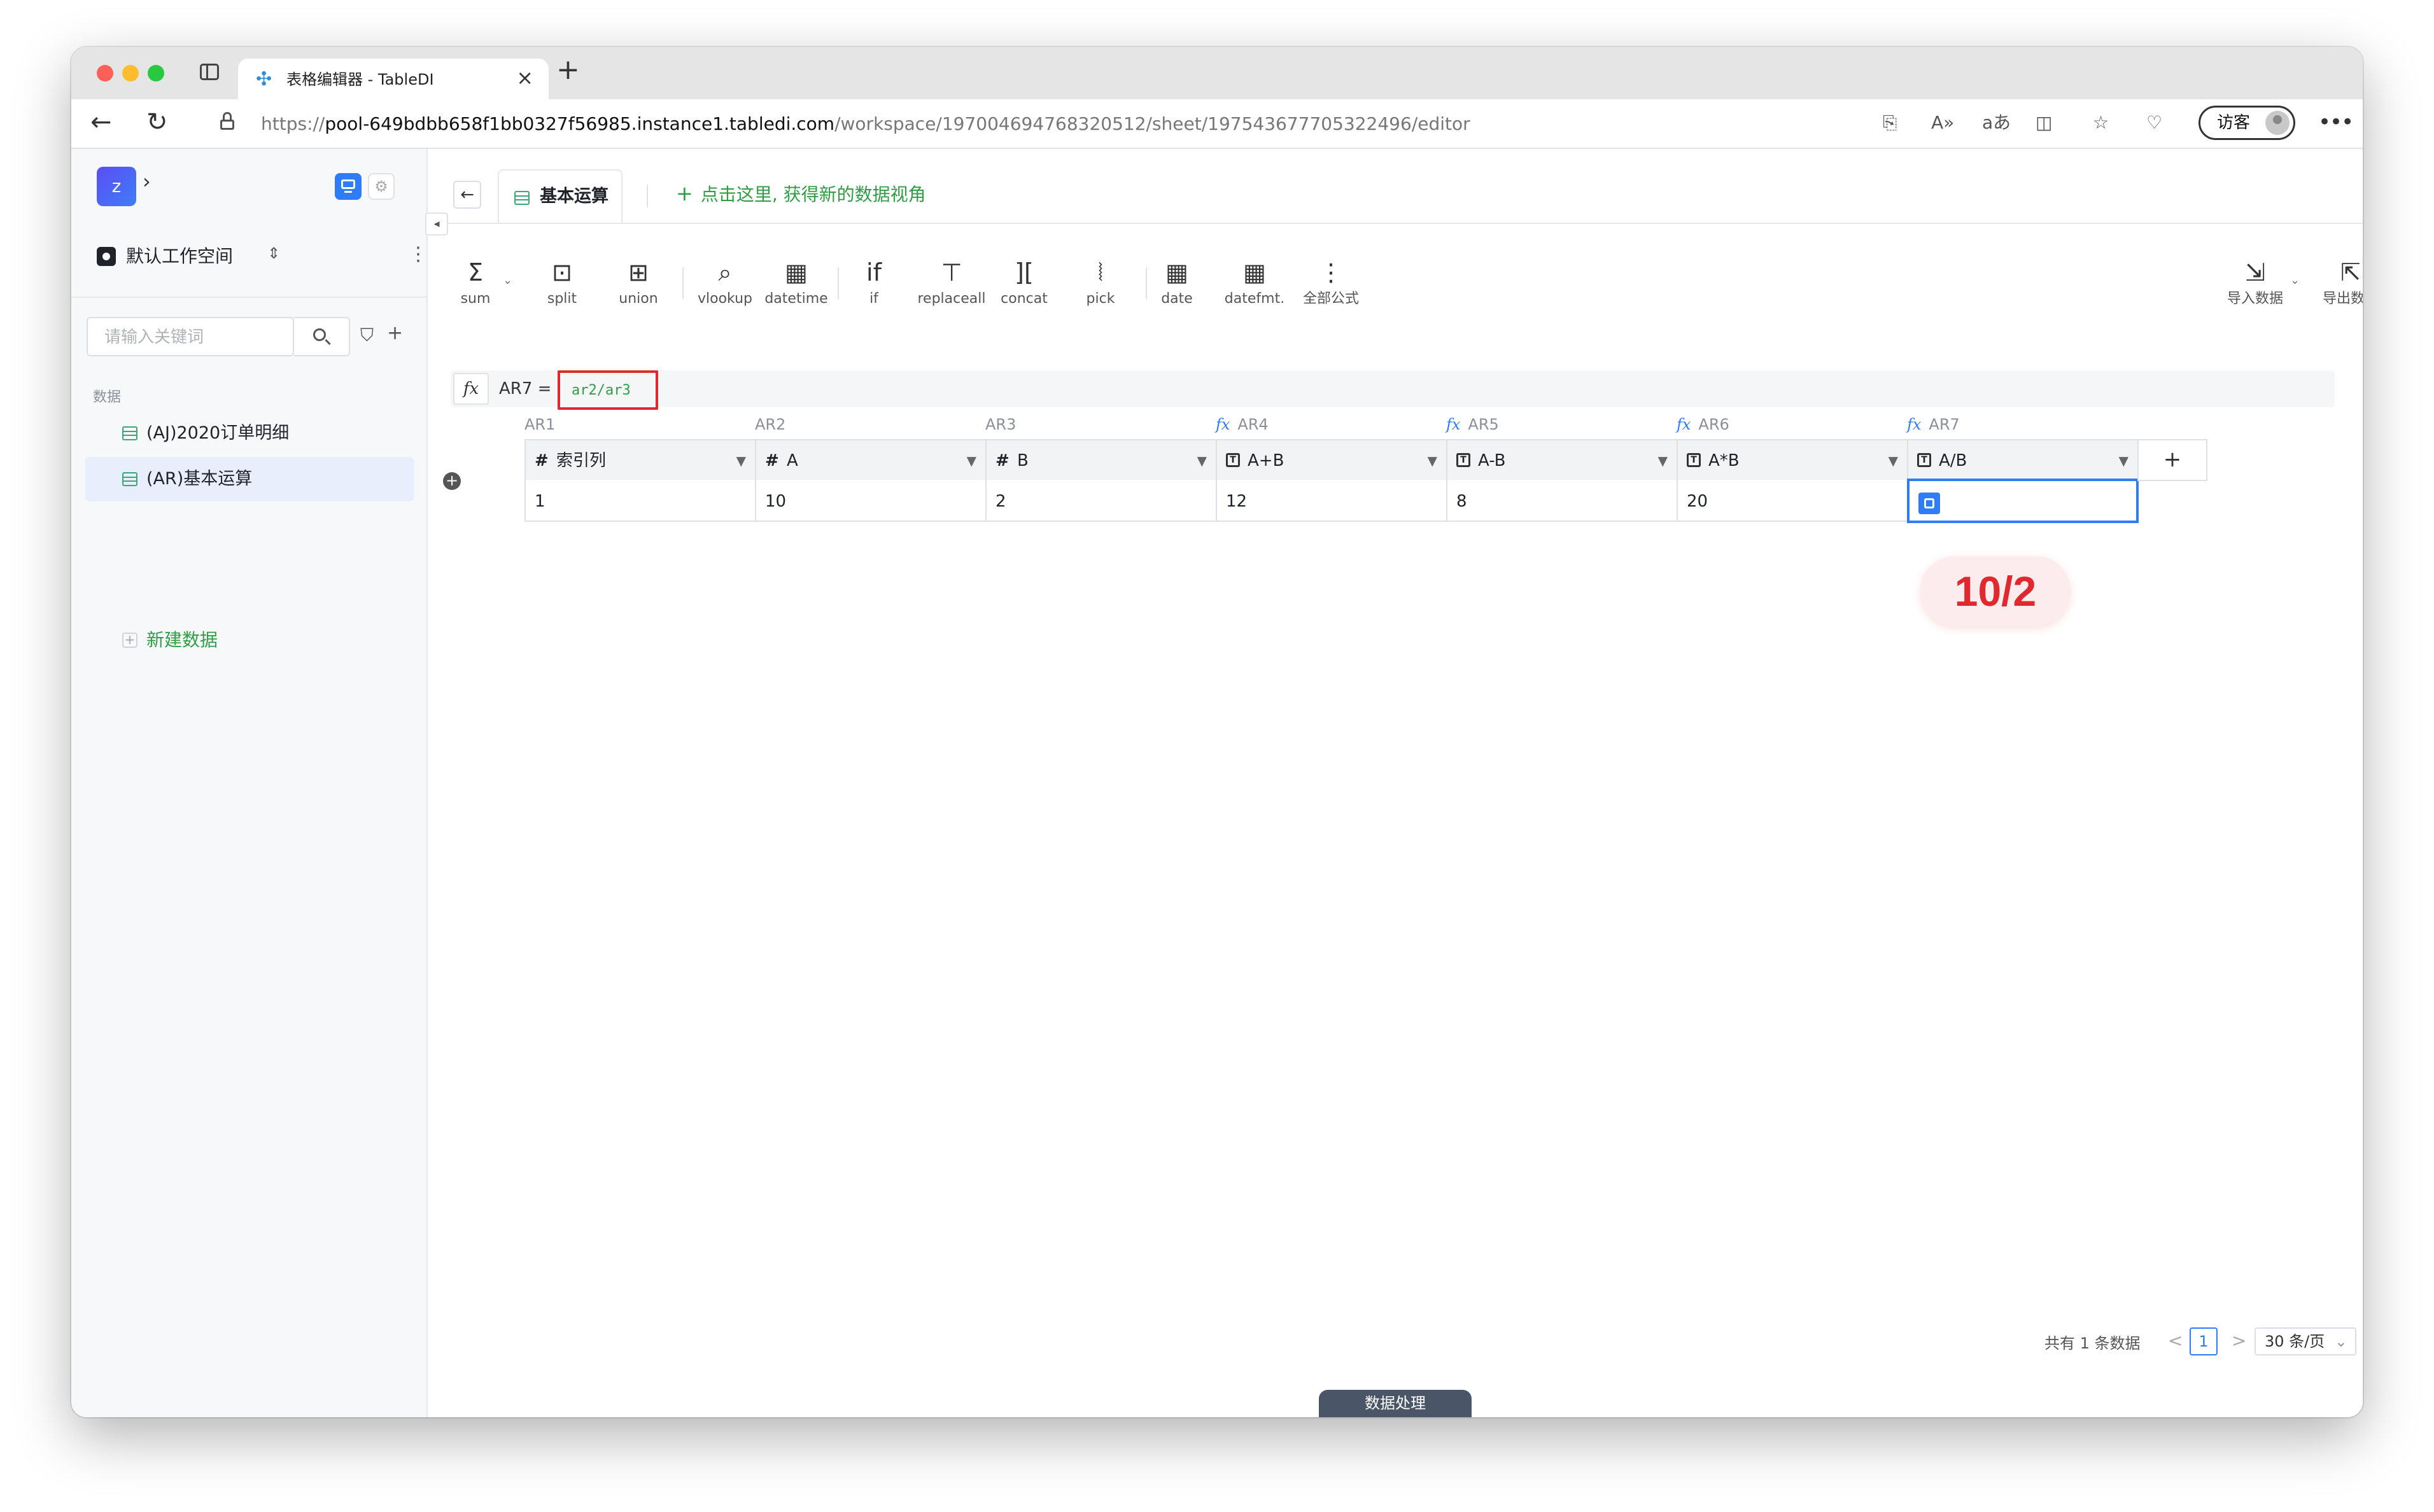 This screenshot has height=1512, width=2434. Describe the element at coordinates (106, 256) in the screenshot. I see `workspace-icon` at that location.